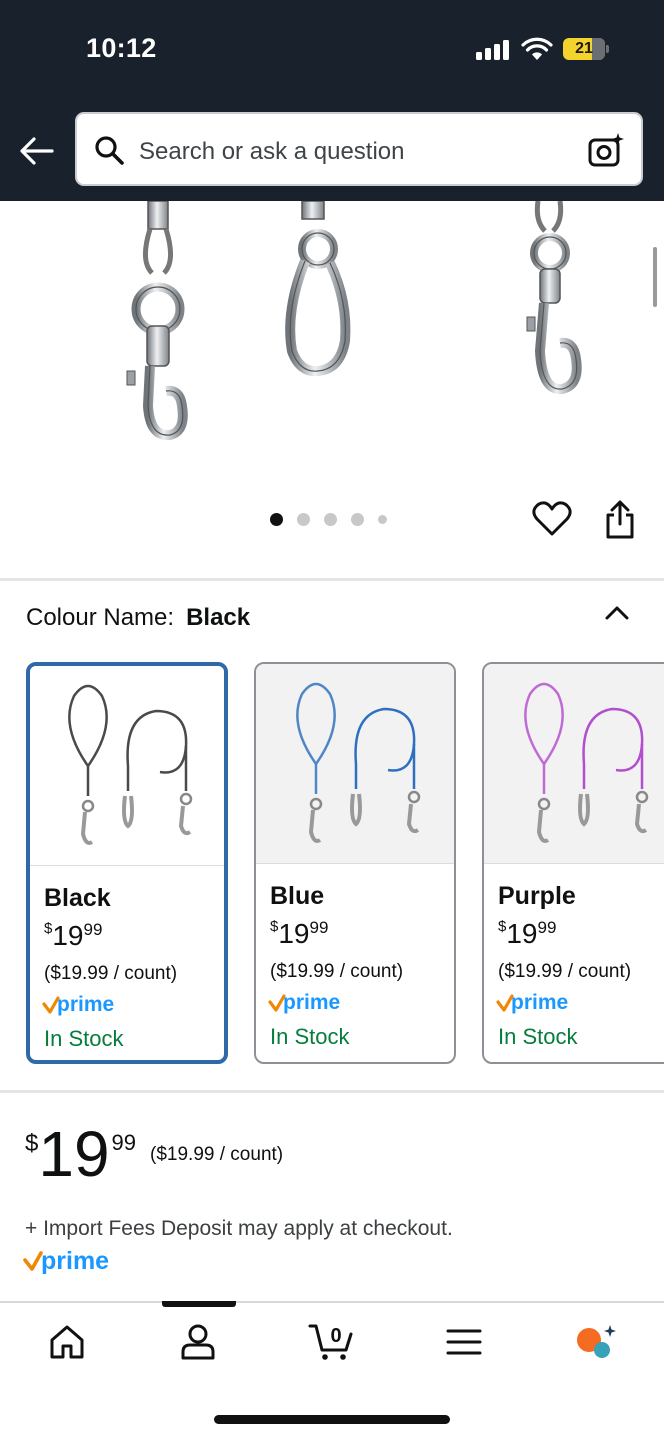  What do you see at coordinates (655, 277) in the screenshot?
I see `scroll-indicator` at bounding box center [655, 277].